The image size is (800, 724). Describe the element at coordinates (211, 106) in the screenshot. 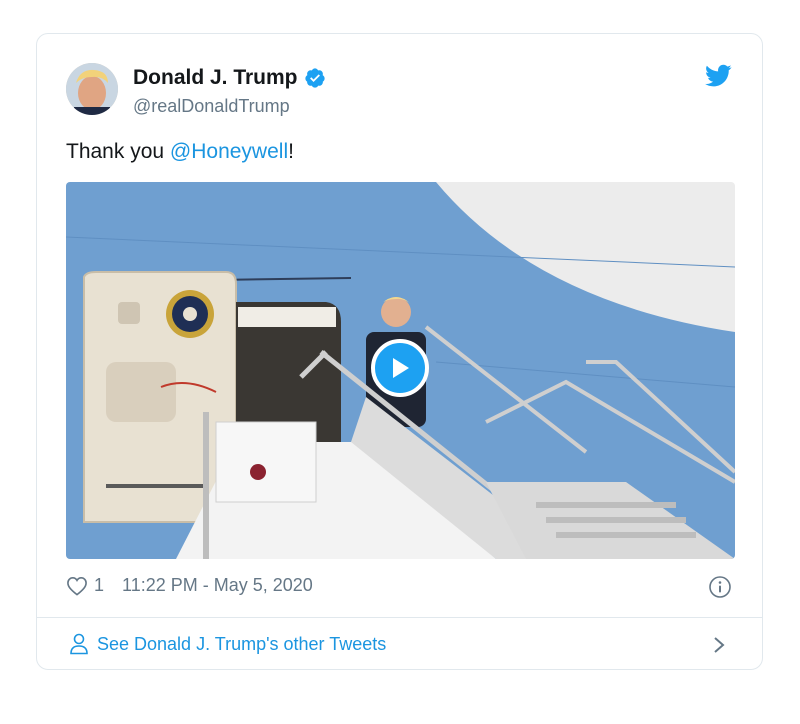

I see `author-handle: @realDonaldTrump` at that location.